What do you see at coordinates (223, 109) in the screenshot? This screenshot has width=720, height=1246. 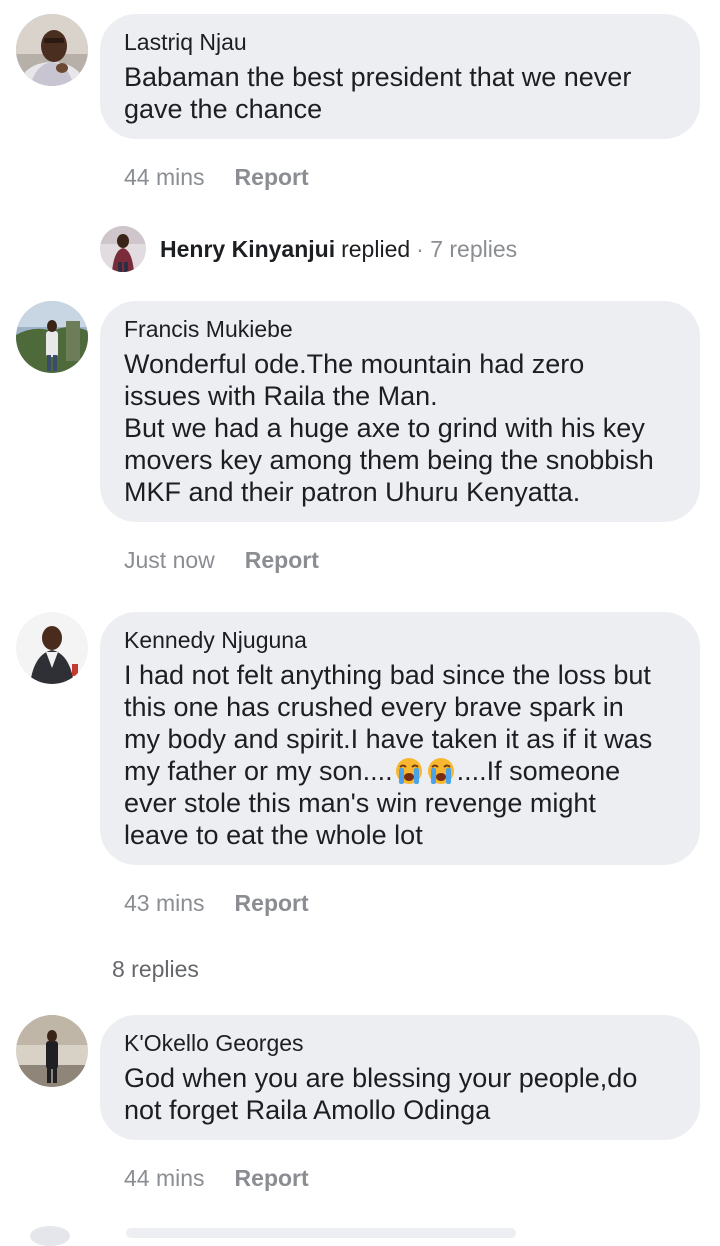 I see `comment-text-line: gave the chance` at bounding box center [223, 109].